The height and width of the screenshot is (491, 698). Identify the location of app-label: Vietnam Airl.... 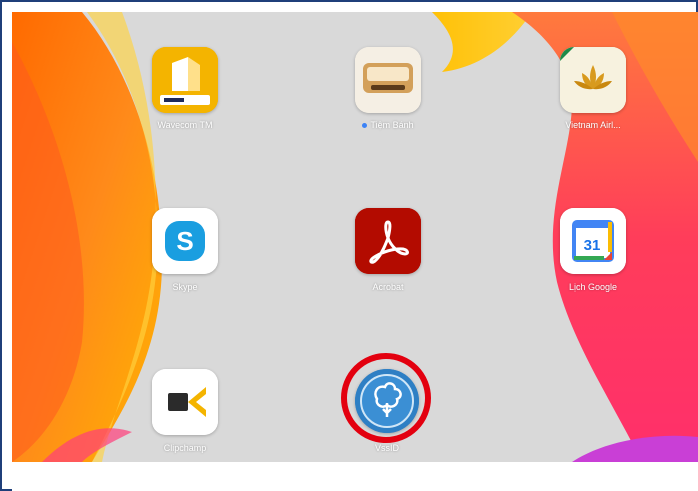
(593, 125).